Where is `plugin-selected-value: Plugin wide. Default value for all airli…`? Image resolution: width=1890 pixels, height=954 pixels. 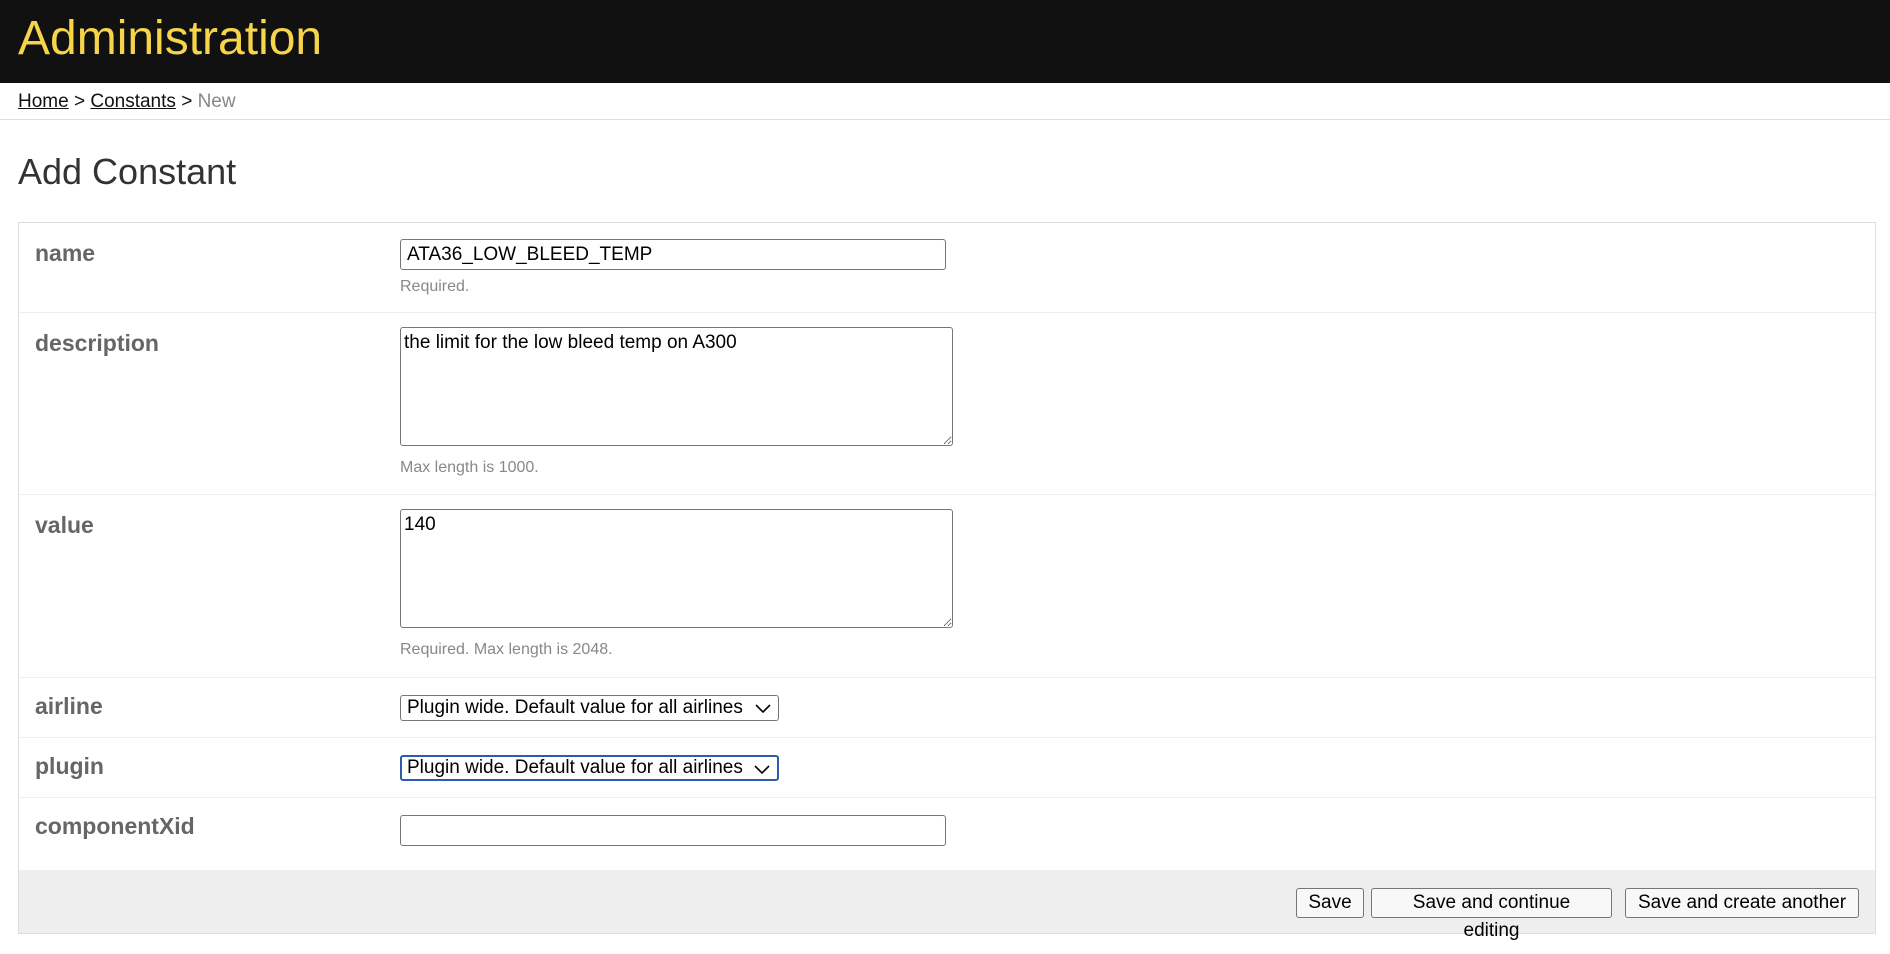 plugin-selected-value: Plugin wide. Default value for all airli… is located at coordinates (575, 767).